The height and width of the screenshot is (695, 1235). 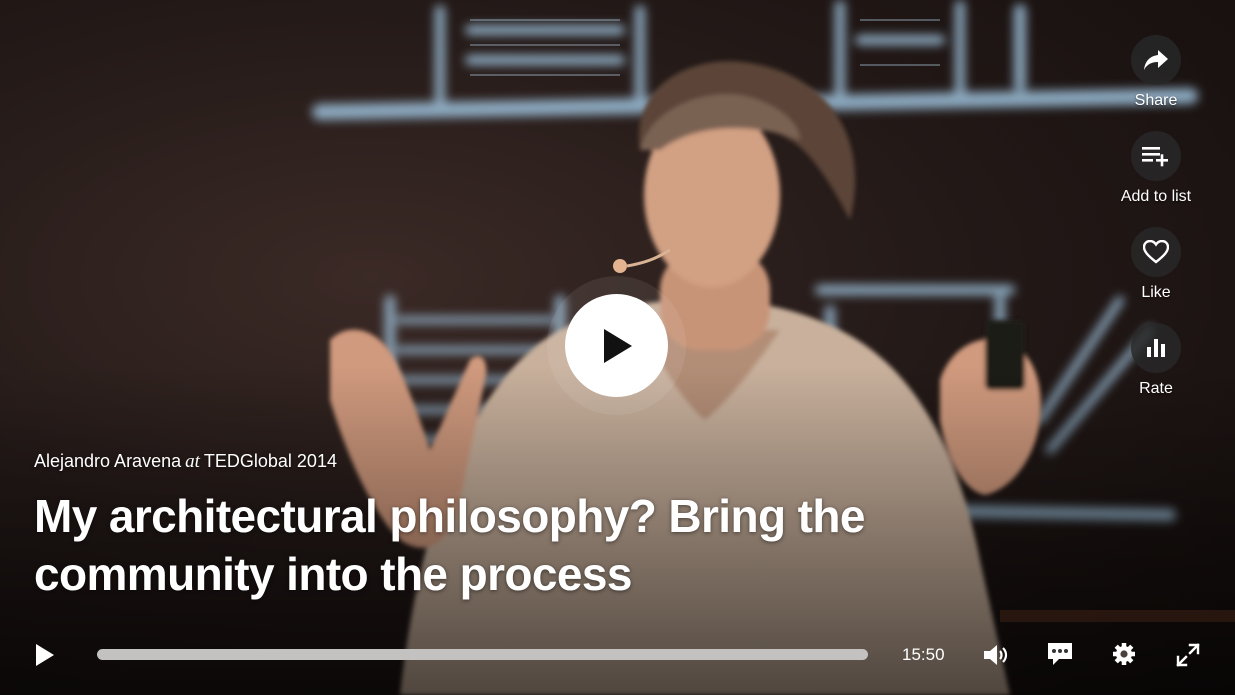 What do you see at coordinates (1156, 252) in the screenshot?
I see `heart-icon` at bounding box center [1156, 252].